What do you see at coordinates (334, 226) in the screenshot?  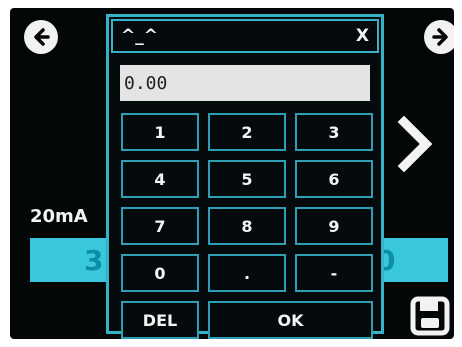 I see `key-9: 9` at bounding box center [334, 226].